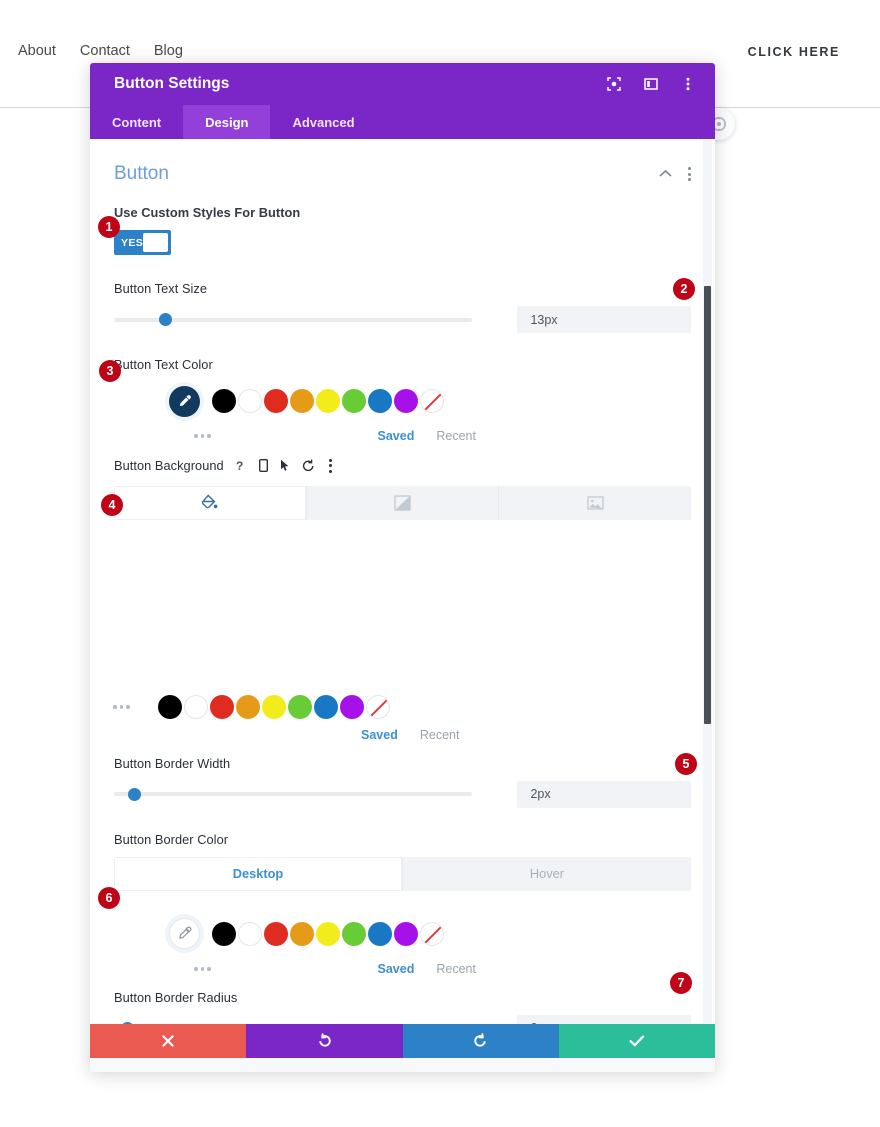 Image resolution: width=880 pixels, height=1127 pixels. Describe the element at coordinates (650, 84) in the screenshot. I see `layout-panel-icon` at that location.